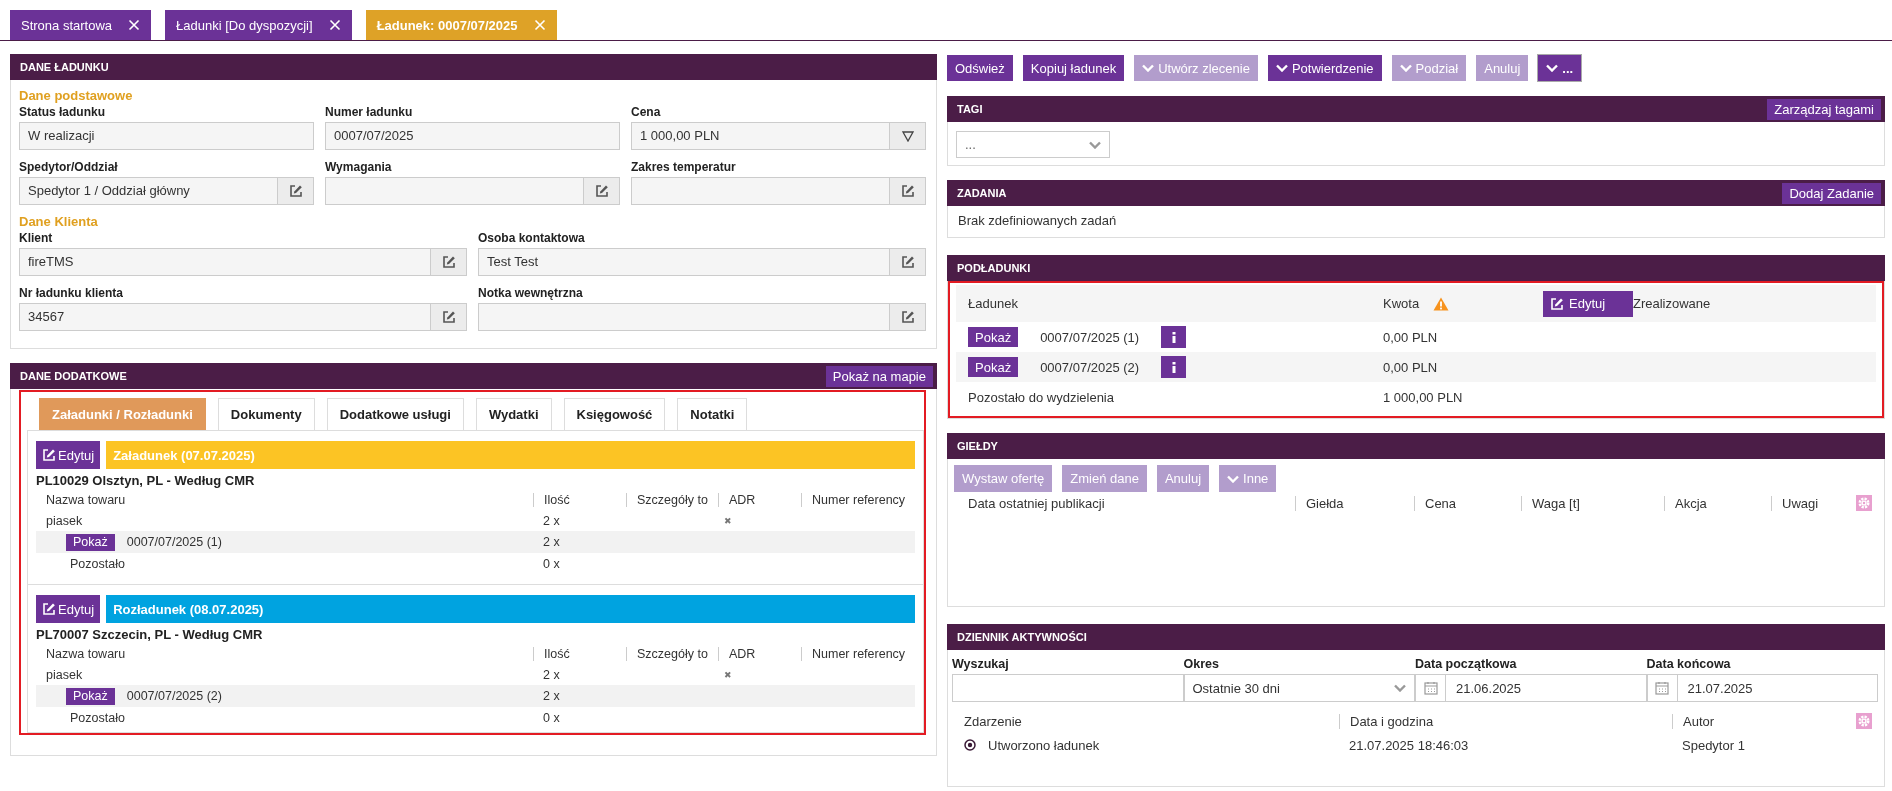 This screenshot has height=791, width=1892. I want to click on field-label: Osoba kontaktowa, so click(532, 238).